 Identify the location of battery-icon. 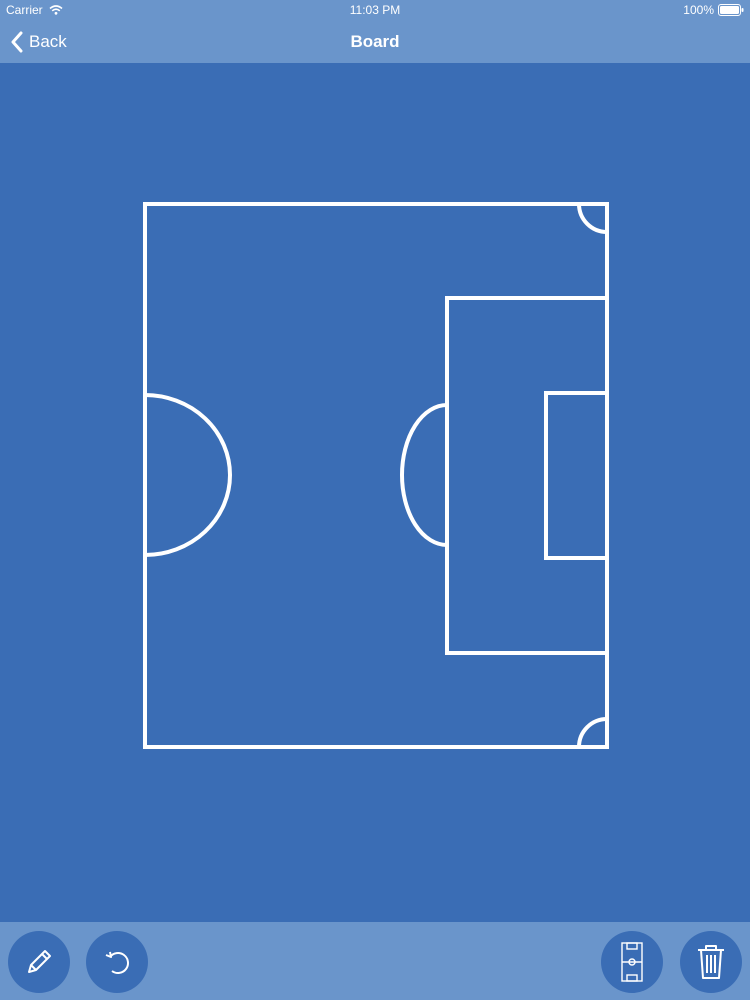
(731, 10).